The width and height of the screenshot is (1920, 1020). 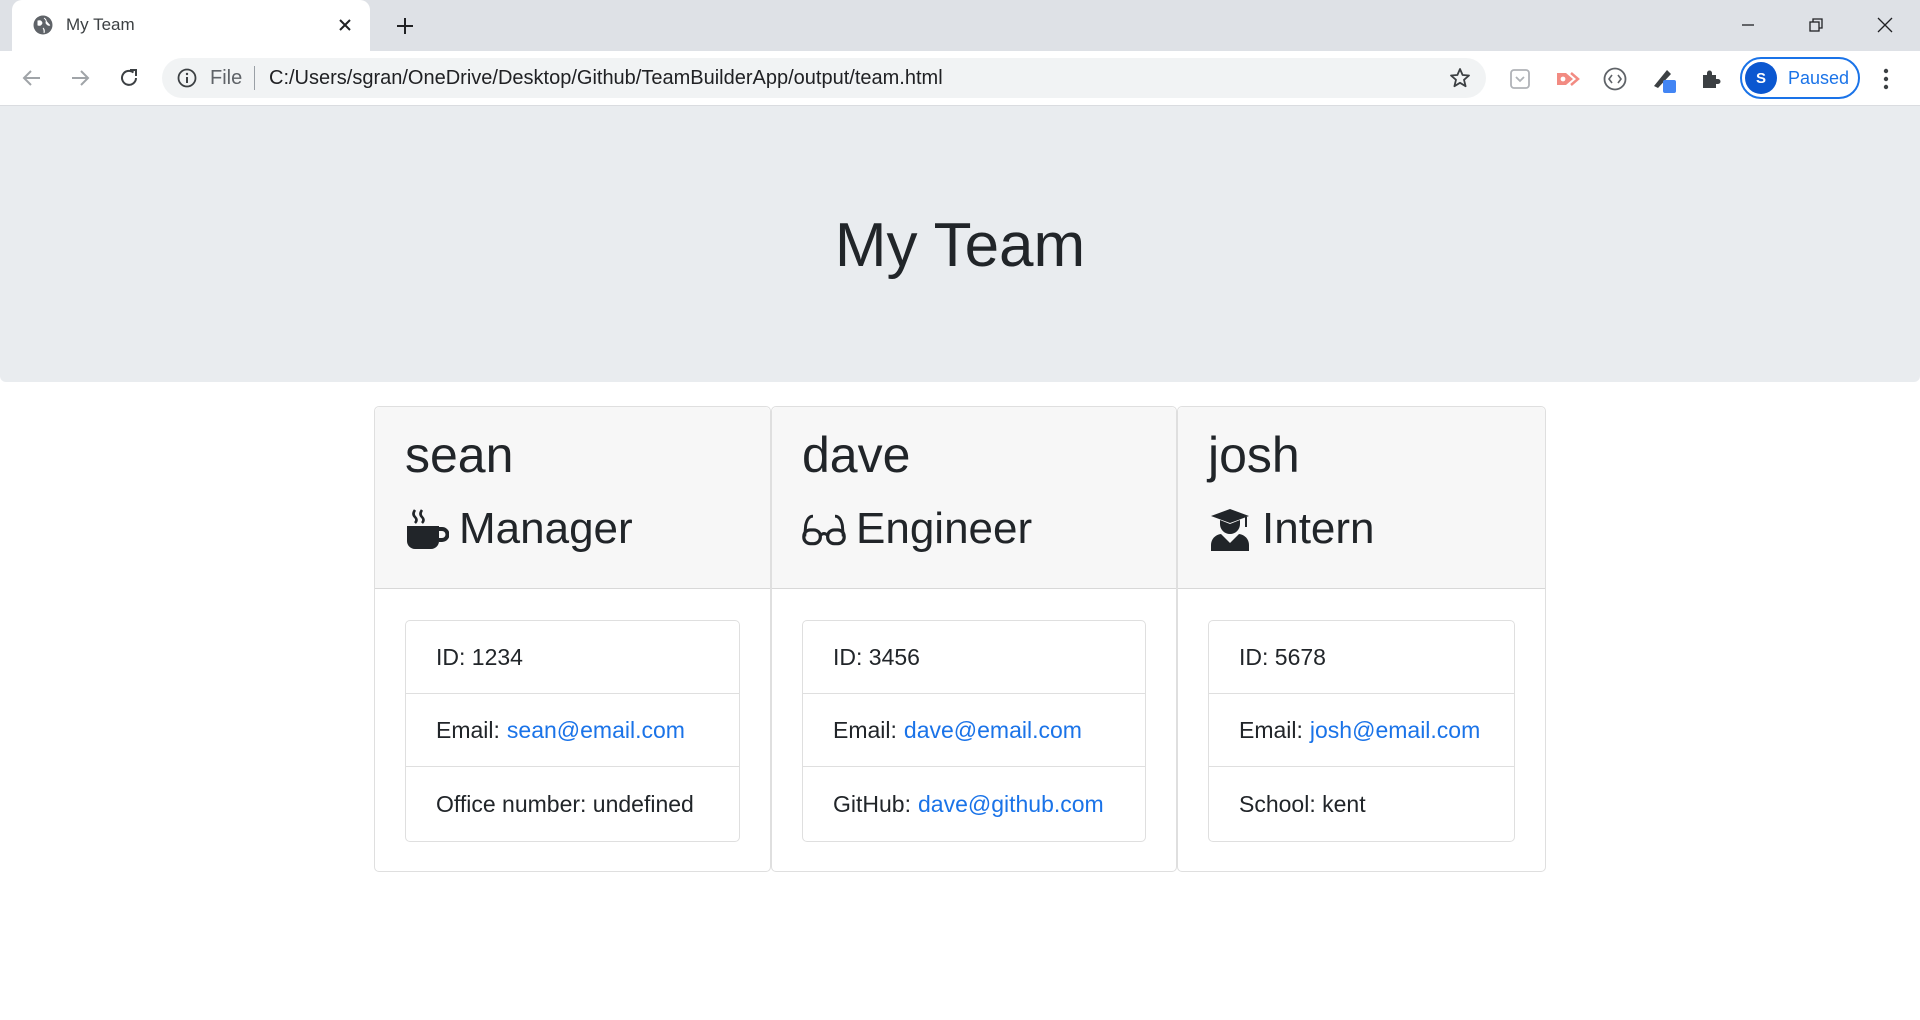 I want to click on role-label: Intern, so click(x=1318, y=528).